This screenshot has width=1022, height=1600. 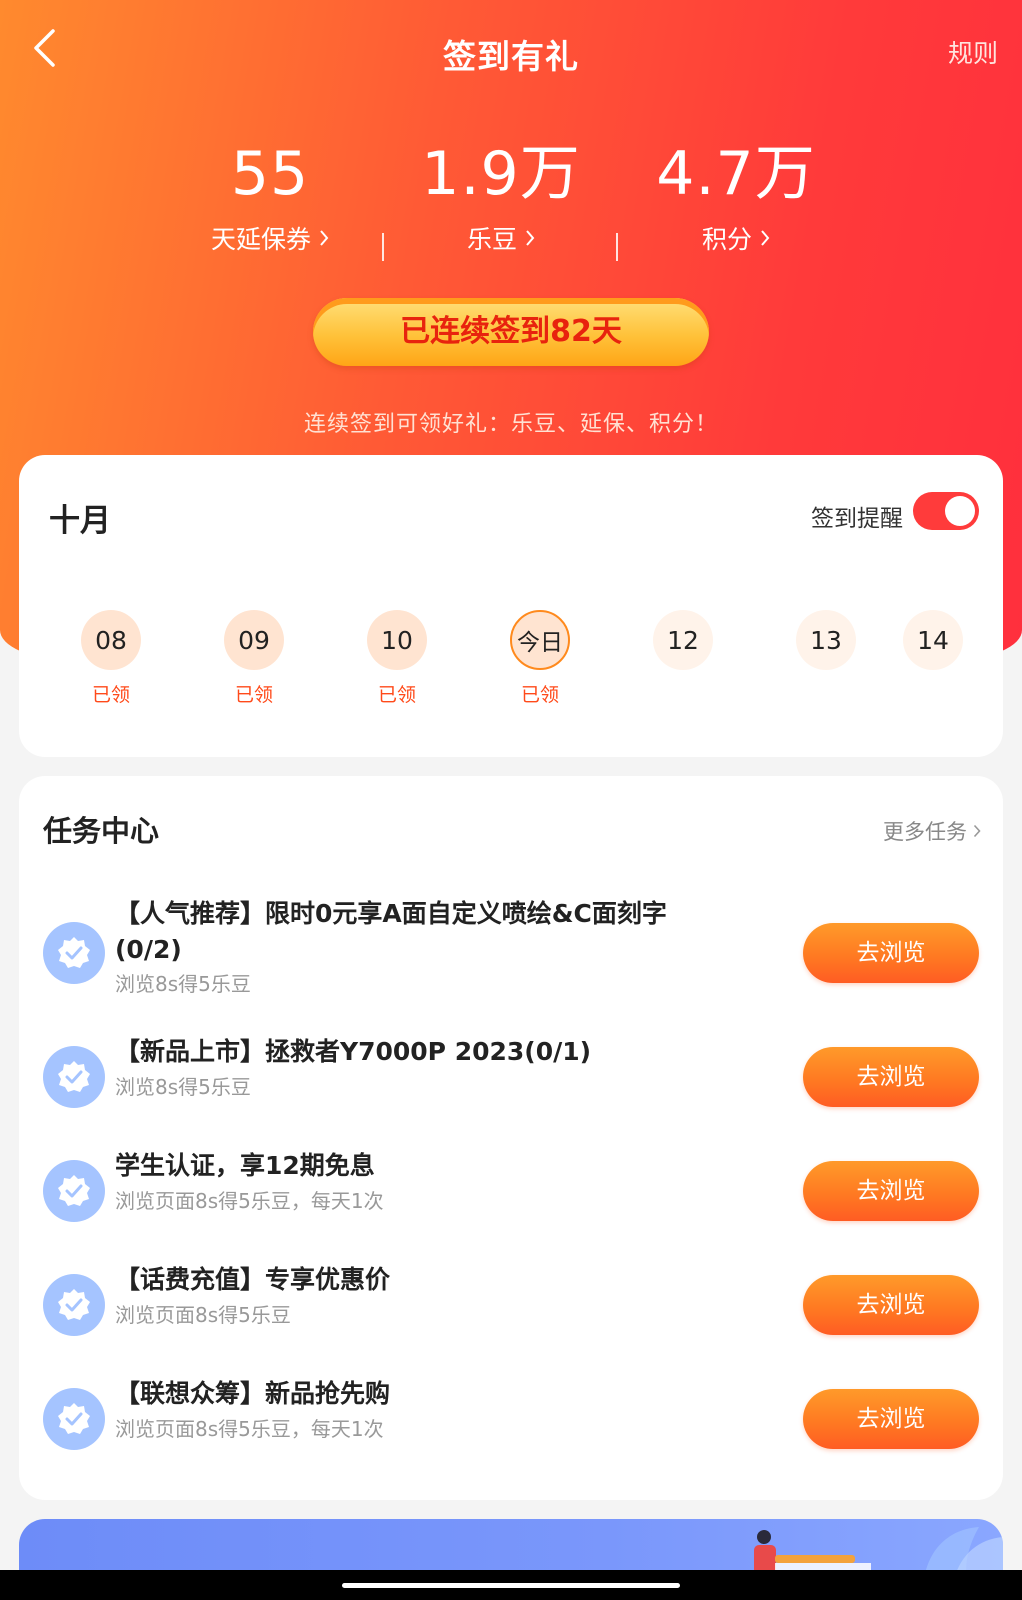 What do you see at coordinates (511, 1190) in the screenshot?
I see `task-item: 学生认证，享12期免息 浏览页面8s得5乐豆，每天1次 去浏览` at bounding box center [511, 1190].